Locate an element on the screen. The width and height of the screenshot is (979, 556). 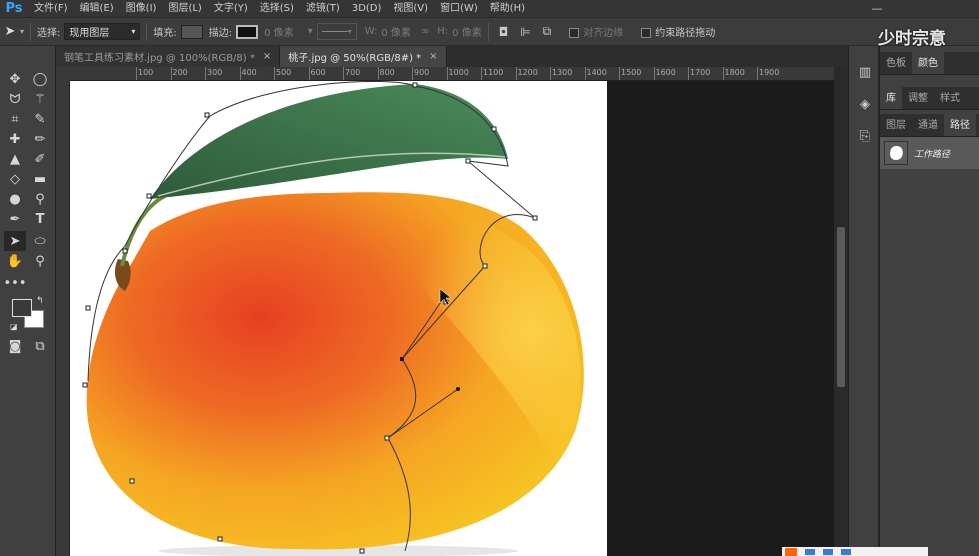
default-colors-icon: ◪ is located at coordinates (14, 326).